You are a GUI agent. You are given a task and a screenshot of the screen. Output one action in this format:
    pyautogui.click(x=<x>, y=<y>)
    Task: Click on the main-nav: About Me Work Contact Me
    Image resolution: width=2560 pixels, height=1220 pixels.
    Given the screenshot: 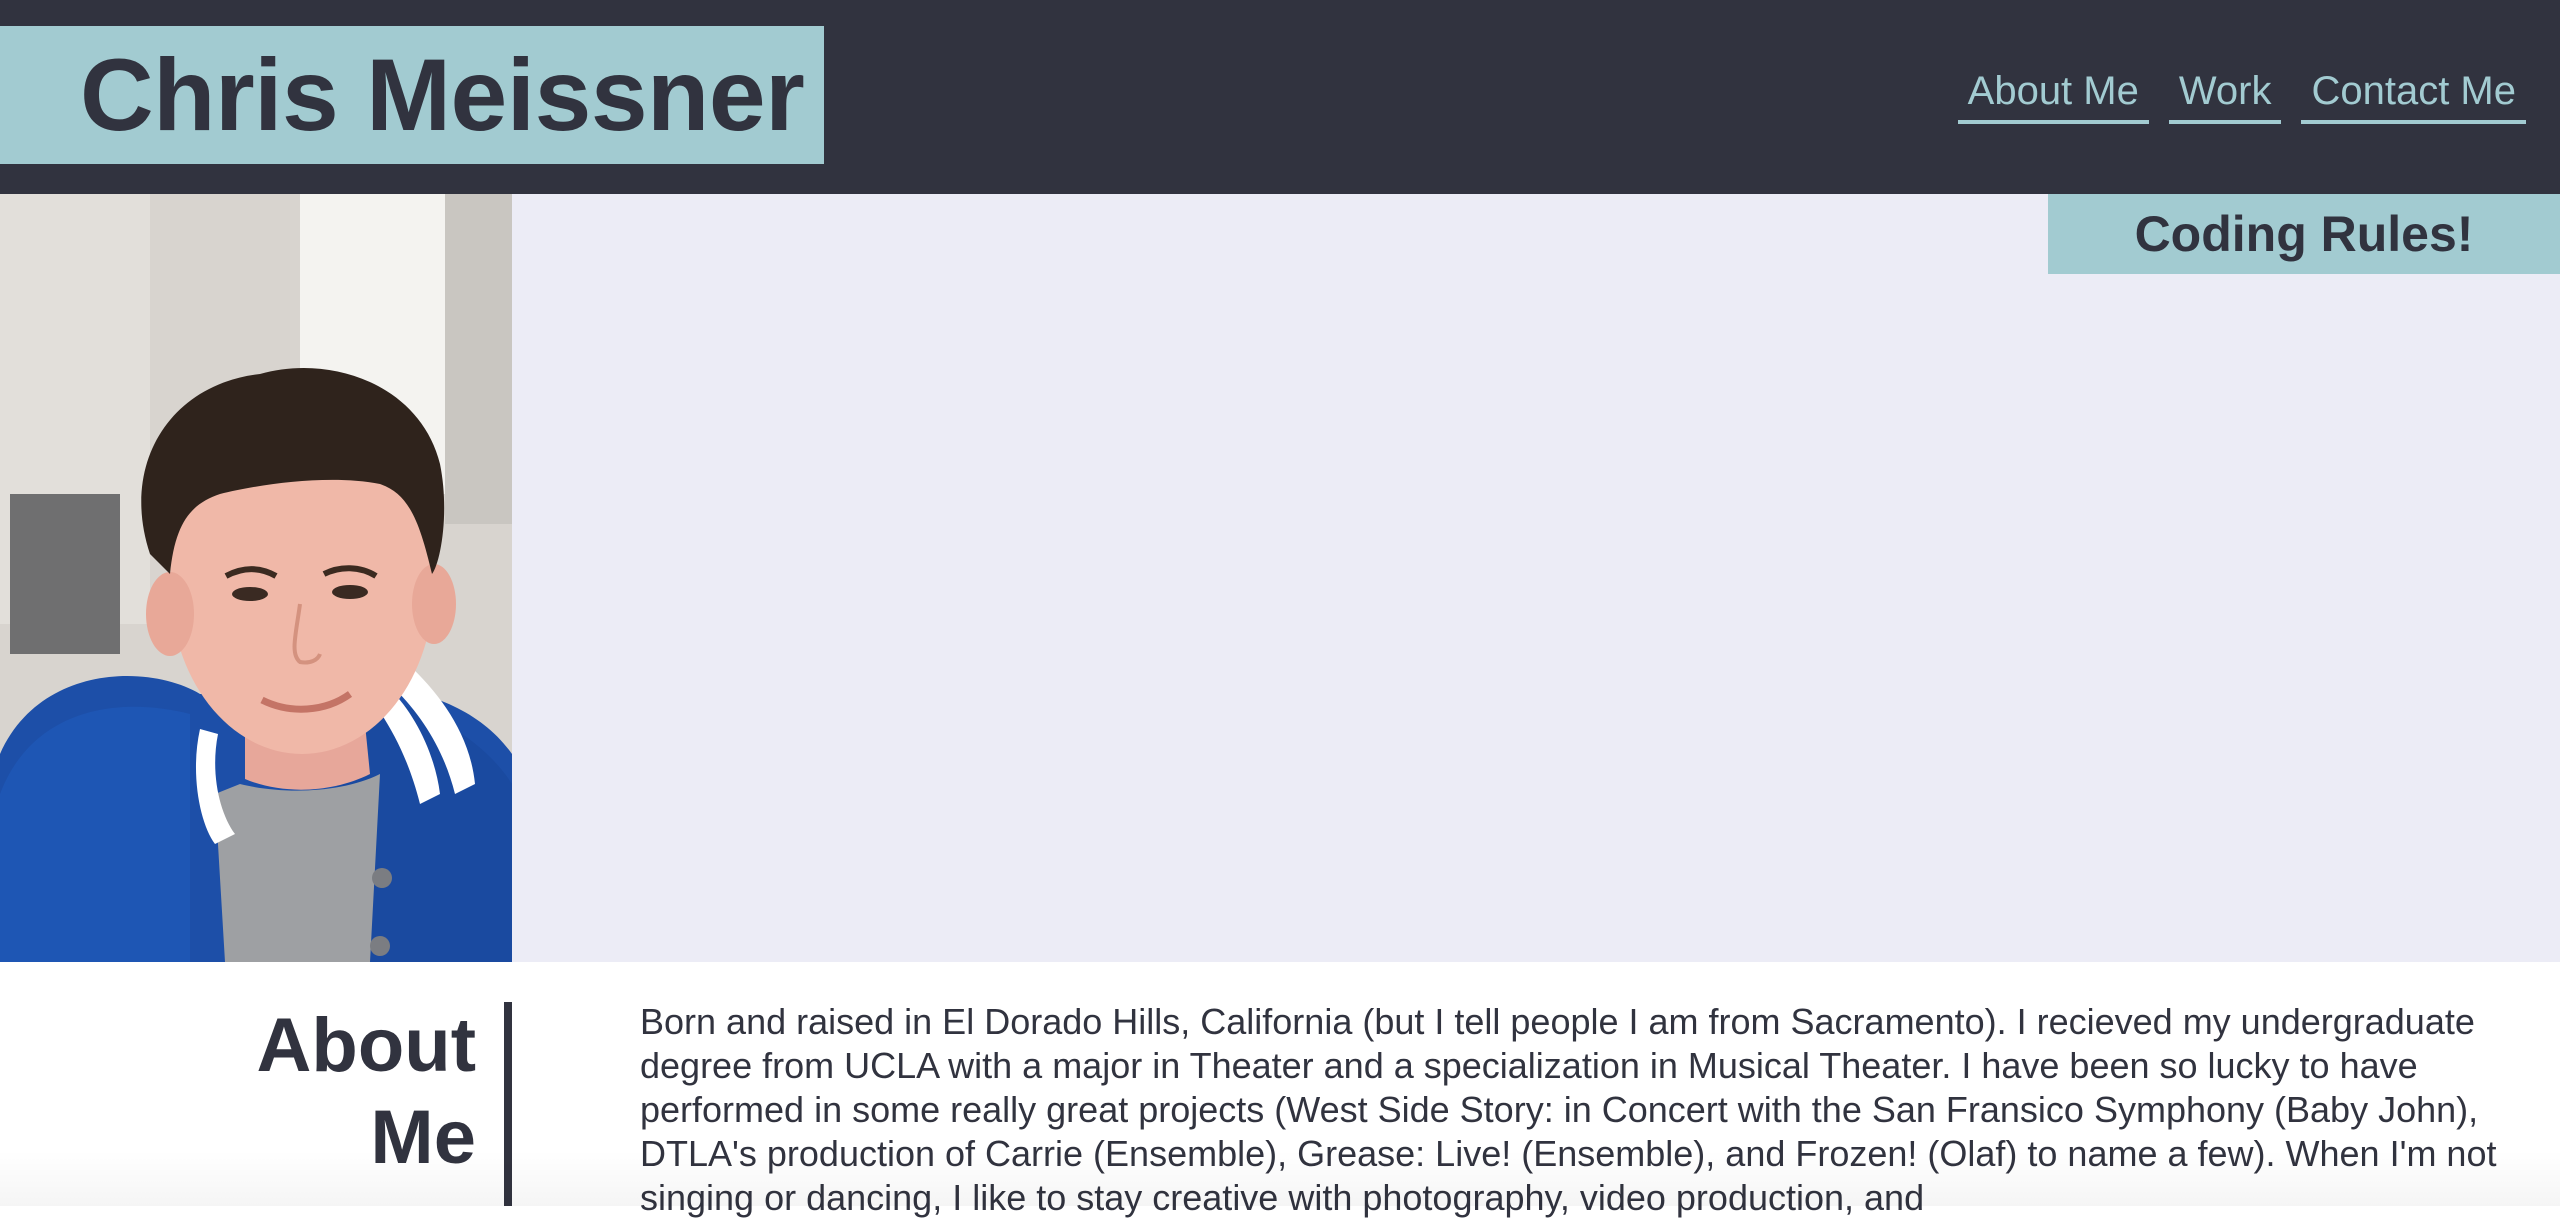 What is the action you would take?
    pyautogui.click(x=2241, y=93)
    